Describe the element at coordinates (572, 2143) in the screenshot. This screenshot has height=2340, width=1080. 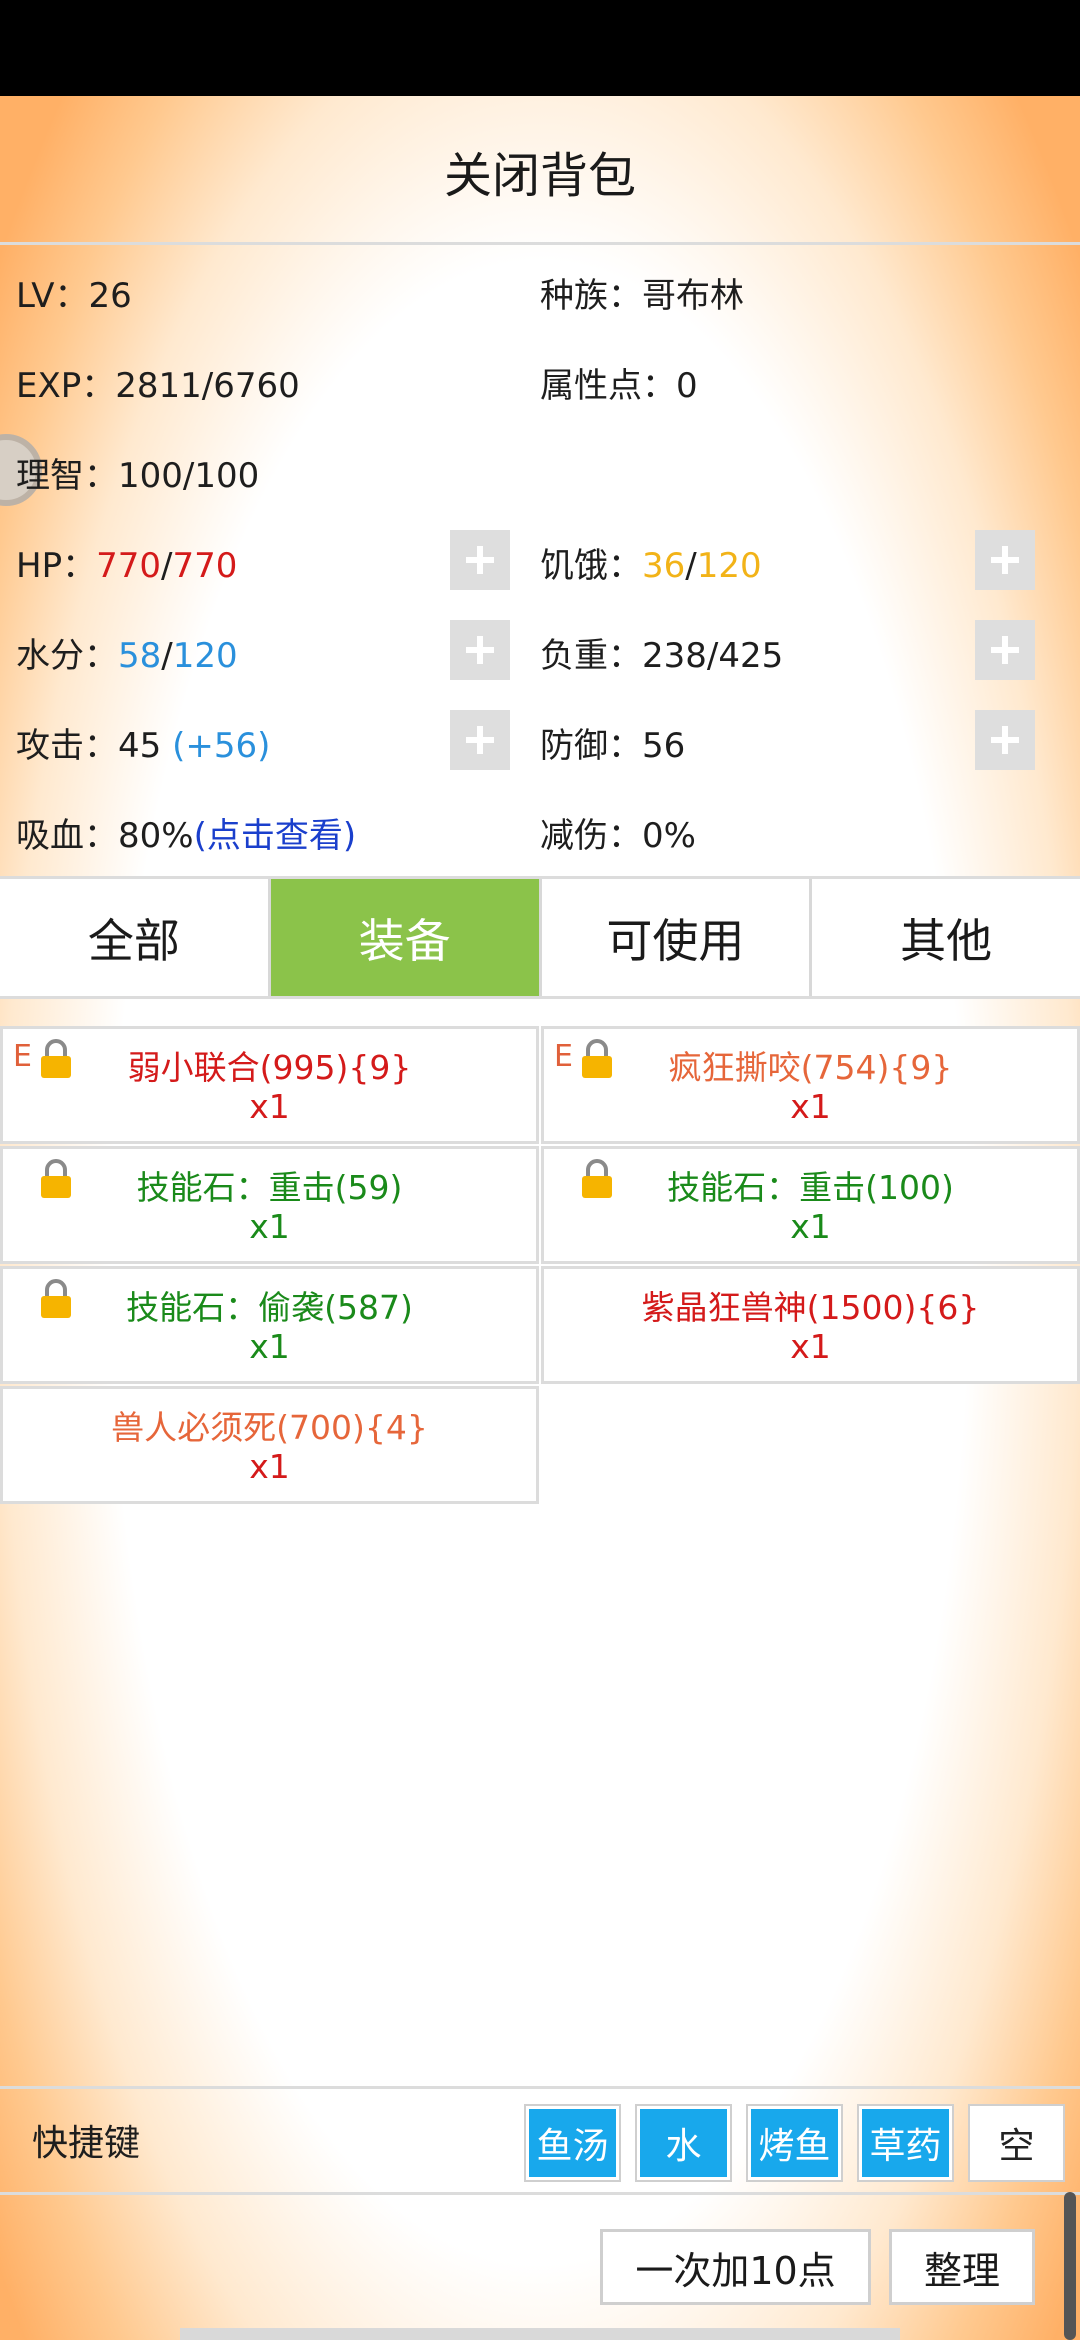
I see `shortcut-slot-fish-soup: 鱼汤` at that location.